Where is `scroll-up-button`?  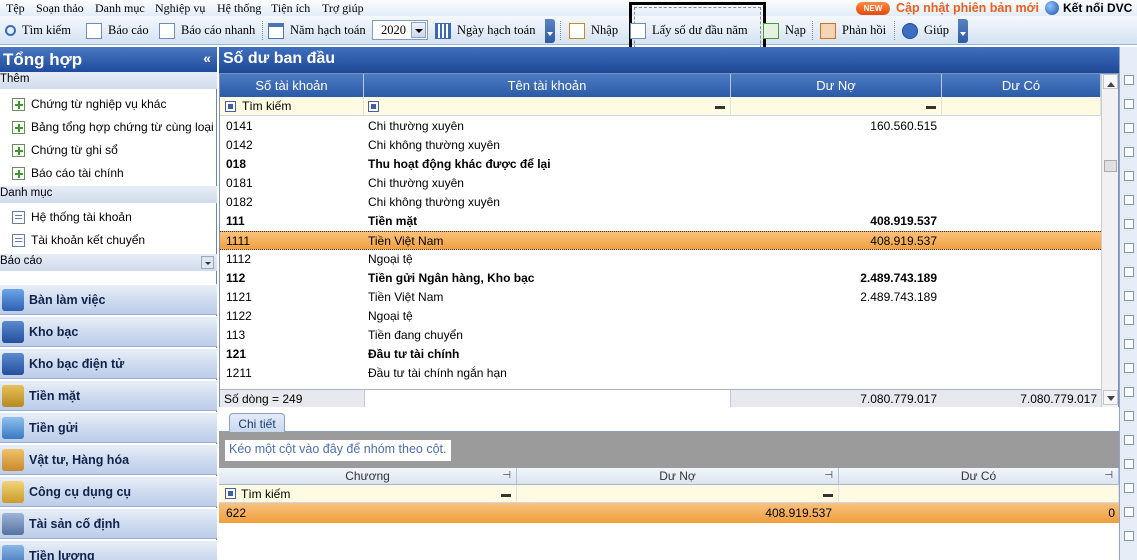 scroll-up-button is located at coordinates (1110, 81).